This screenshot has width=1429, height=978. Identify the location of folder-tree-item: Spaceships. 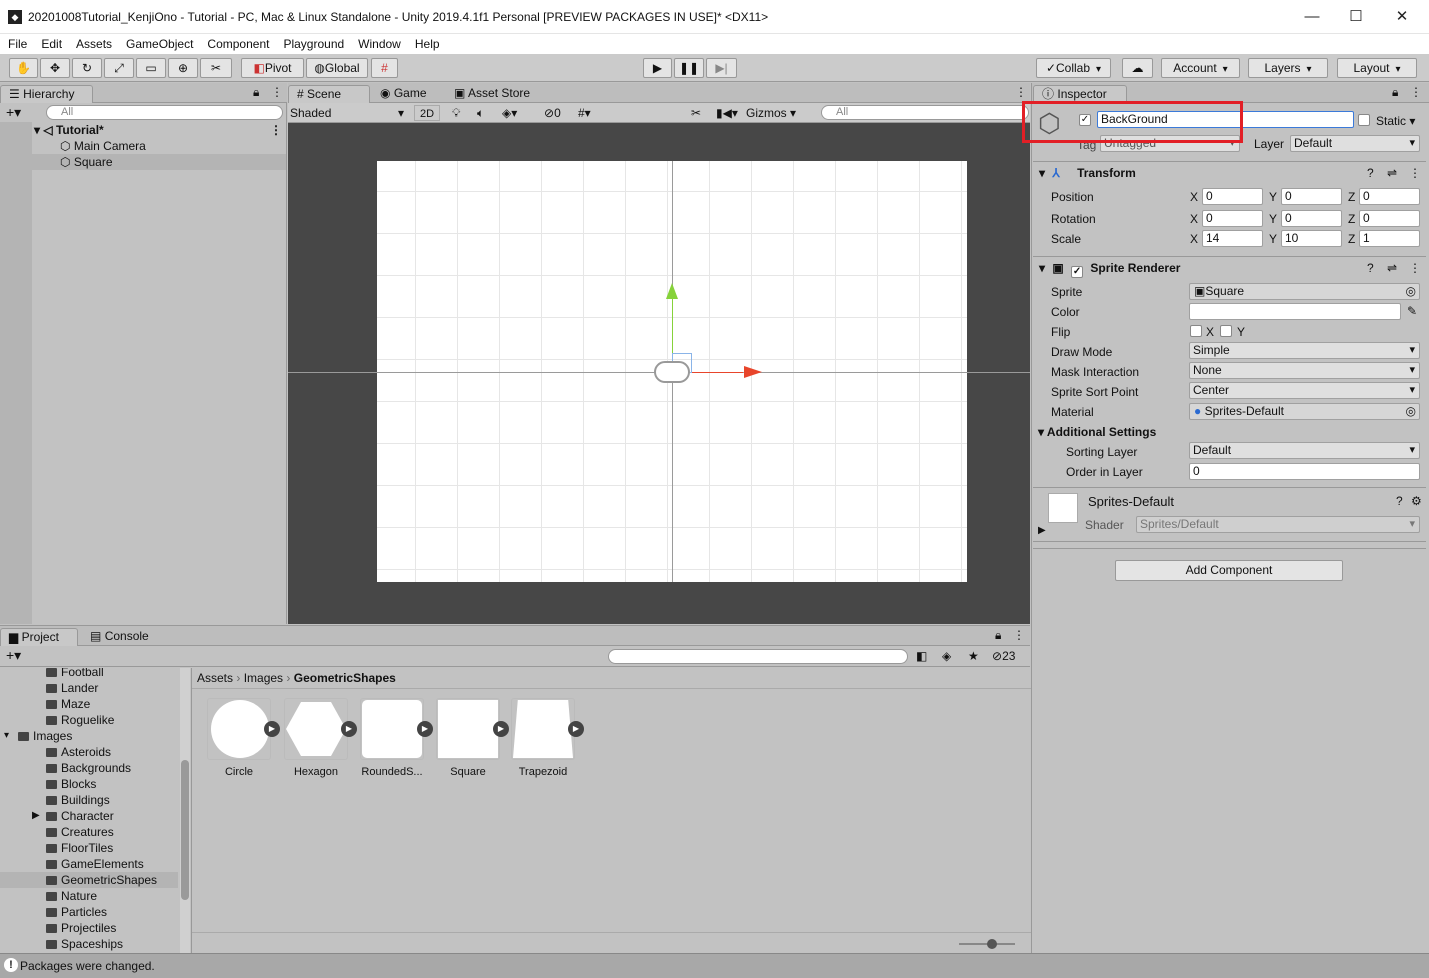
(89, 944).